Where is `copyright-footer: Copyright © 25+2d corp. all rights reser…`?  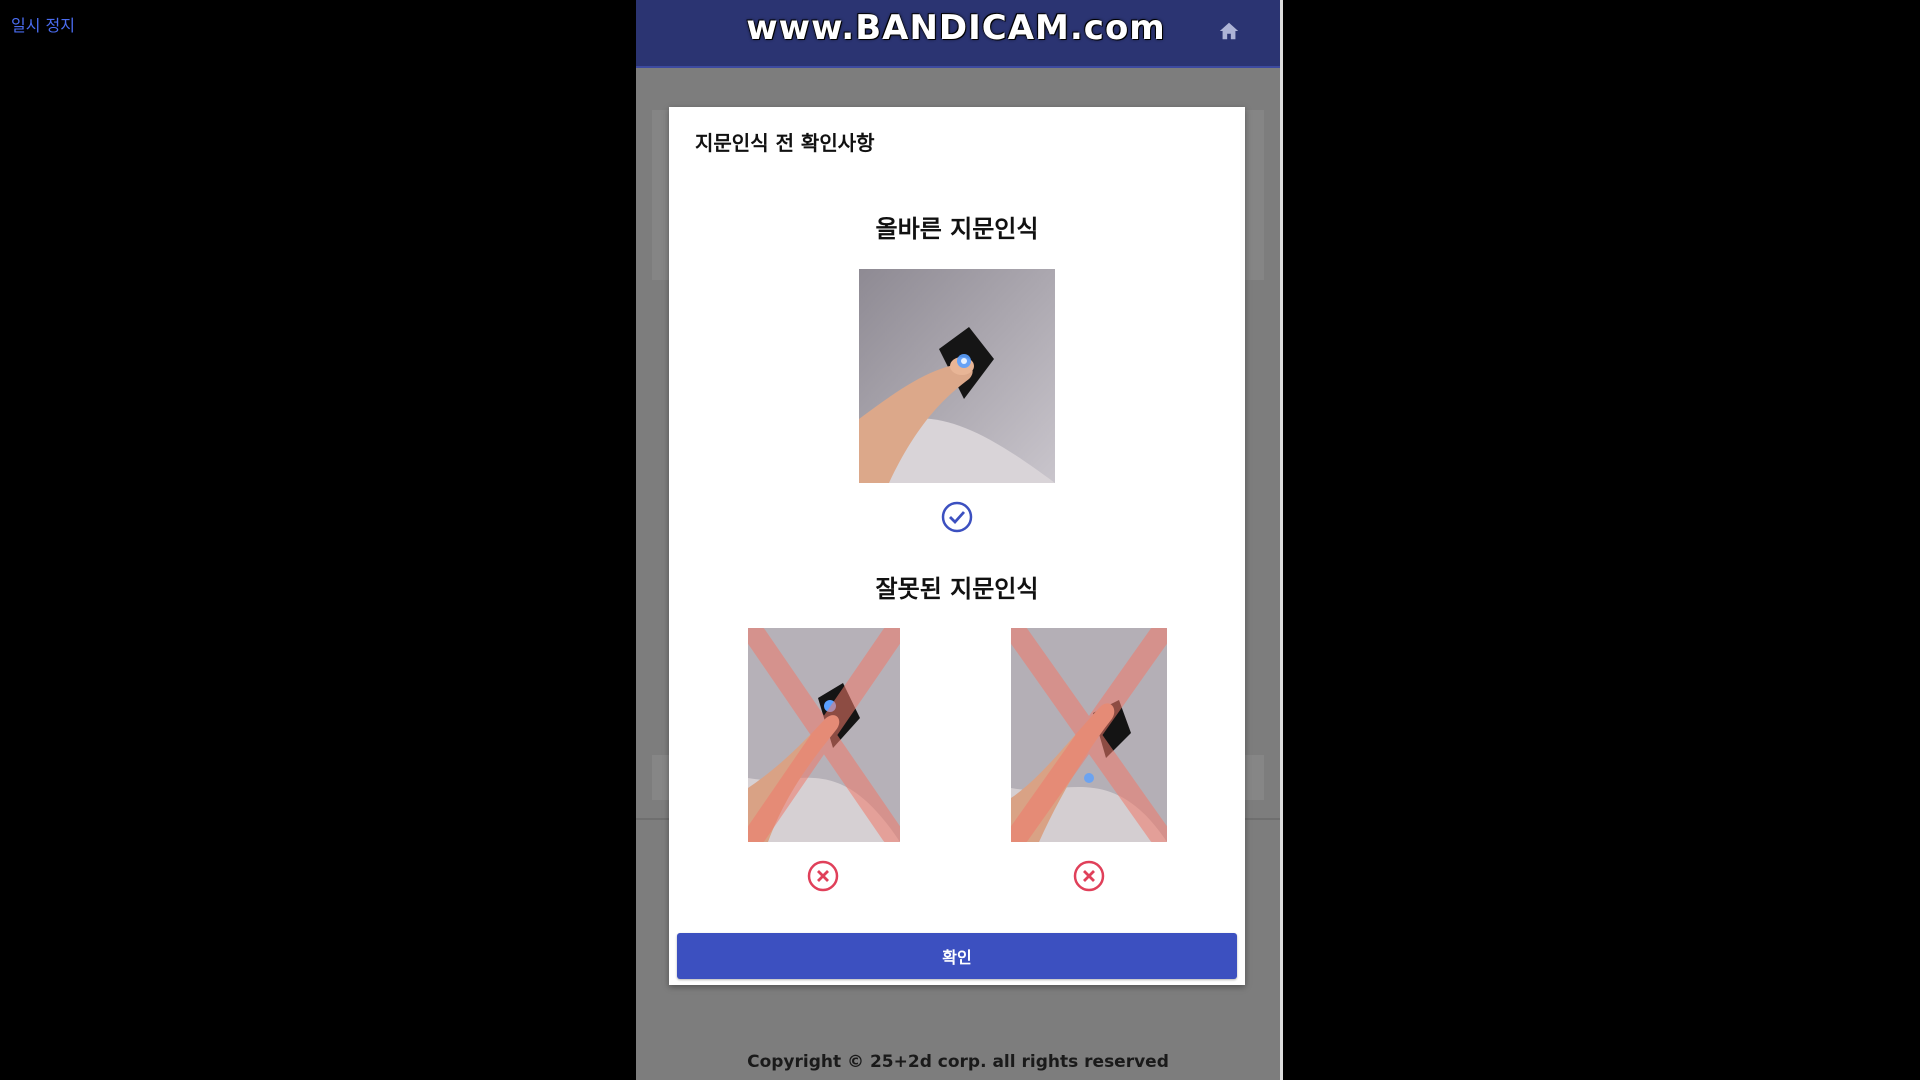
copyright-footer: Copyright © 25+2d corp. all rights reser… is located at coordinates (958, 1062).